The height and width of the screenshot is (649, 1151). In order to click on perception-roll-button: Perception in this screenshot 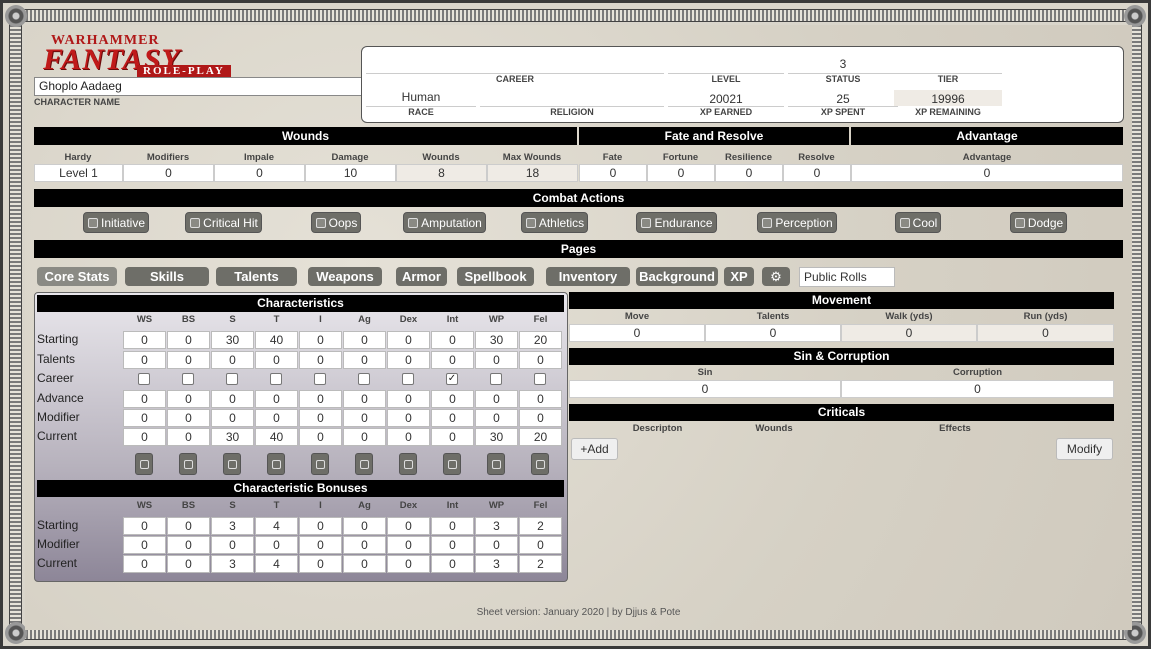, I will do `click(797, 222)`.